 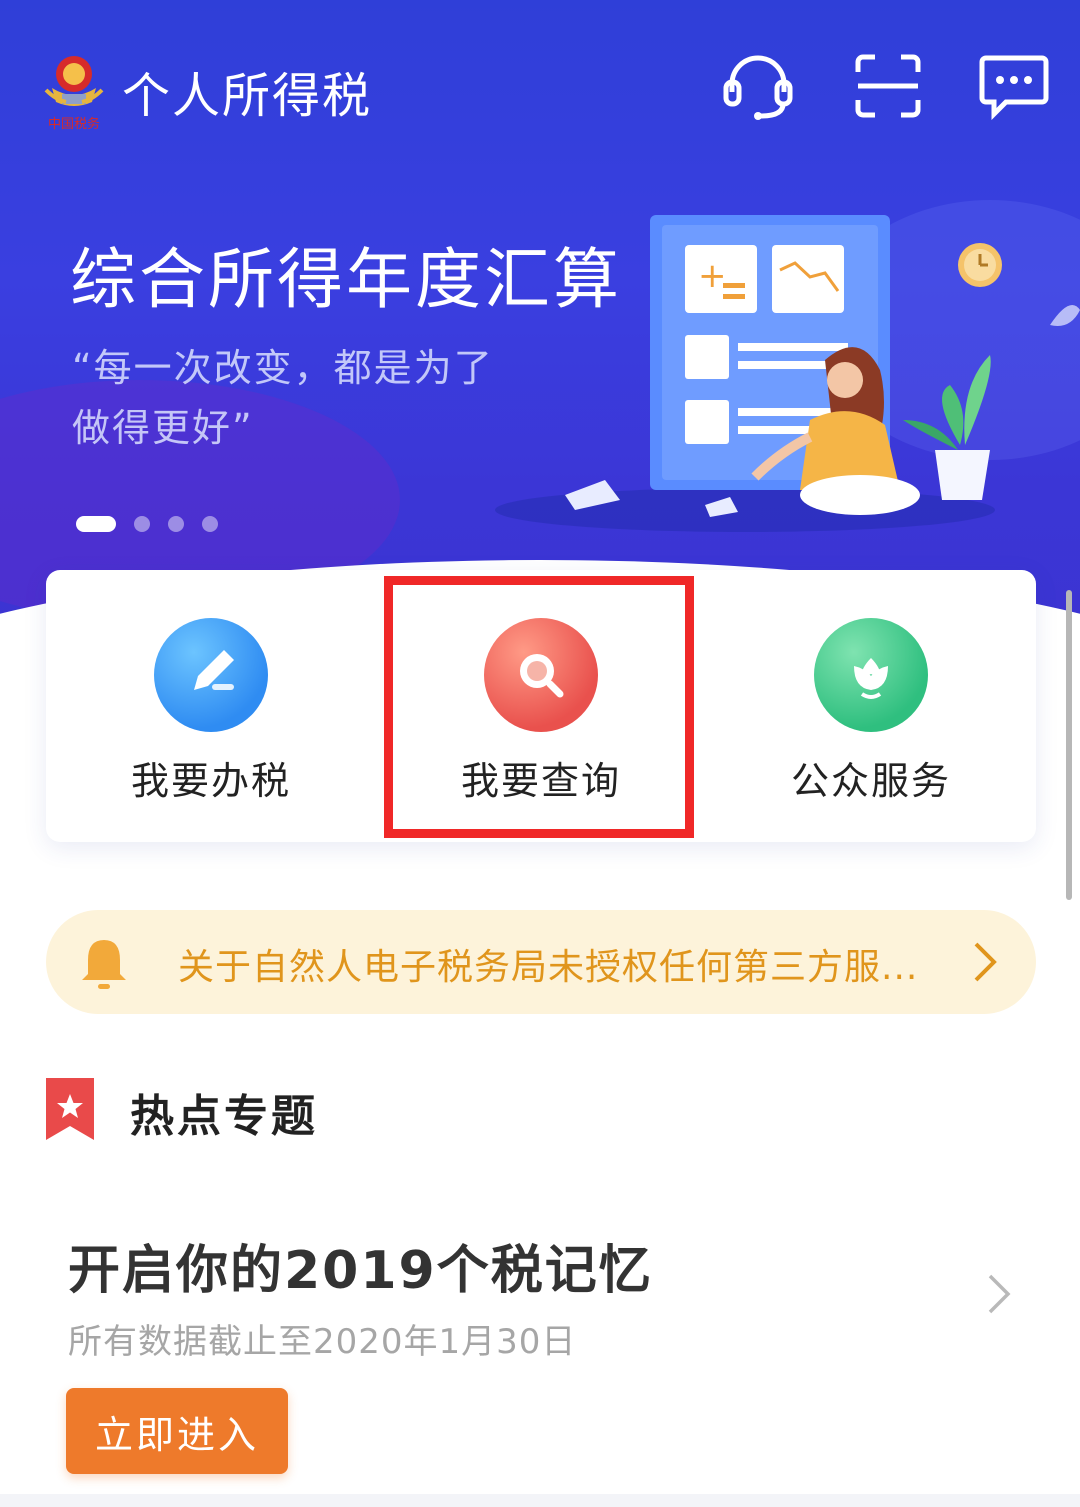 I want to click on top-bar: 中国税务 个人所得税, so click(x=540, y=85).